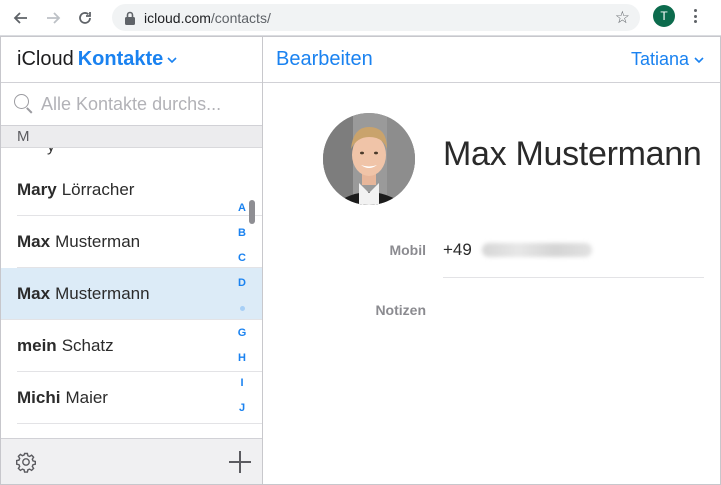 This screenshot has height=485, width=721. Describe the element at coordinates (242, 408) in the screenshot. I see `index-letter: J` at that location.